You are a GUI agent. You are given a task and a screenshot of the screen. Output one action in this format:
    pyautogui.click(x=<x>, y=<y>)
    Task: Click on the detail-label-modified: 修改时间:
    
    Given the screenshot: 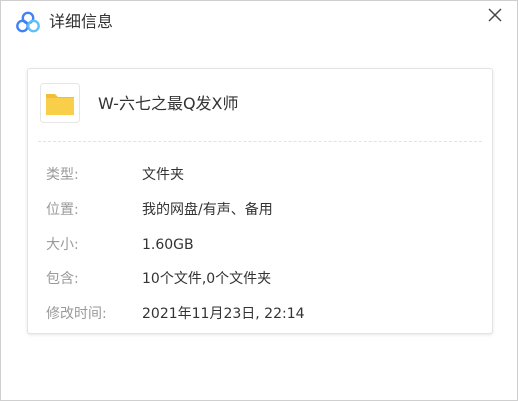 What is the action you would take?
    pyautogui.click(x=76, y=314)
    